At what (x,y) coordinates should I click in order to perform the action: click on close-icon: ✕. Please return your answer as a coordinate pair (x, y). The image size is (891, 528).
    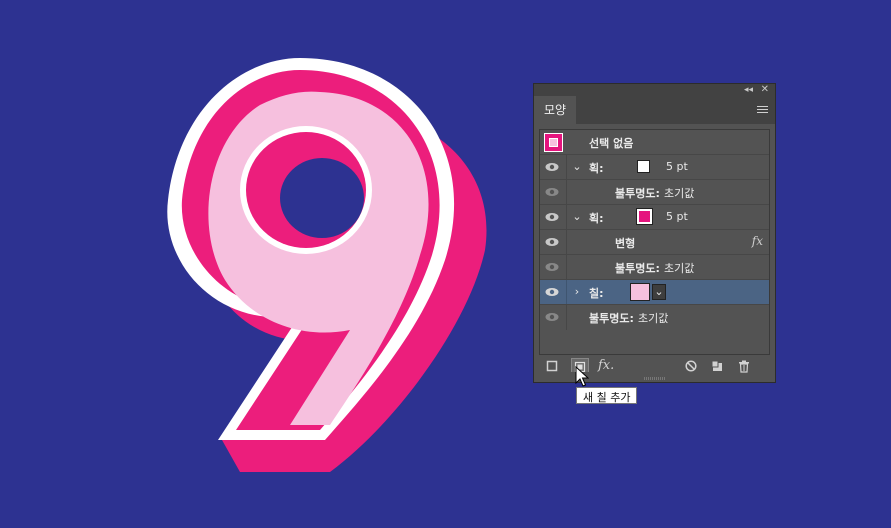
    Looking at the image, I should click on (765, 90).